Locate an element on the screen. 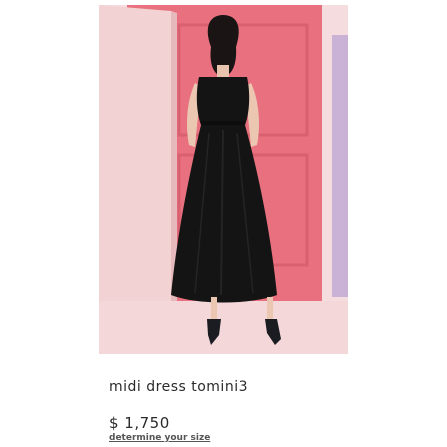 The width and height of the screenshot is (447, 447). size-guide-link: determine your size is located at coordinates (159, 438).